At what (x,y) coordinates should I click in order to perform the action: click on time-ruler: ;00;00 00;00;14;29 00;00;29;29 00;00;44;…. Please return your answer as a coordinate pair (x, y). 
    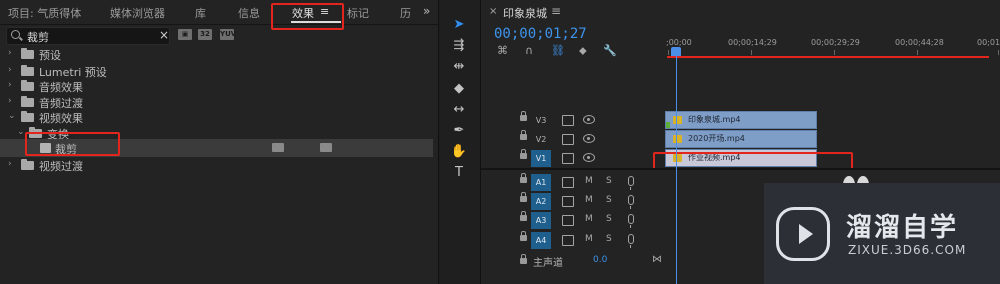
    Looking at the image, I should click on (833, 47).